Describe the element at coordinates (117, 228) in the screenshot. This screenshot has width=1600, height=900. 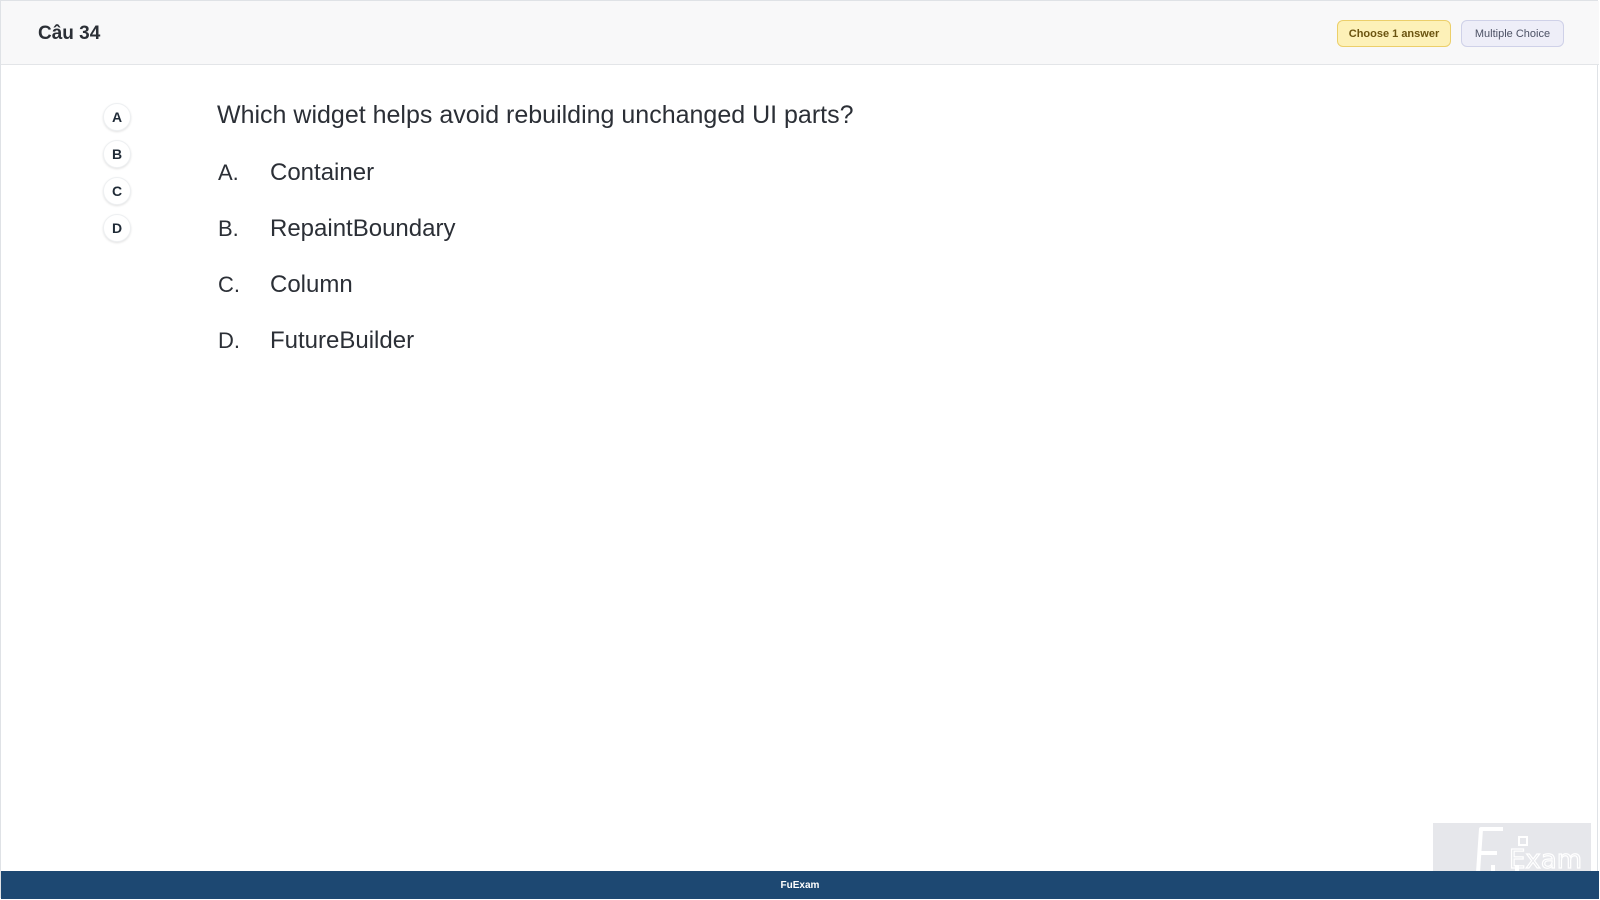
I see `select-option-d-button: D` at that location.